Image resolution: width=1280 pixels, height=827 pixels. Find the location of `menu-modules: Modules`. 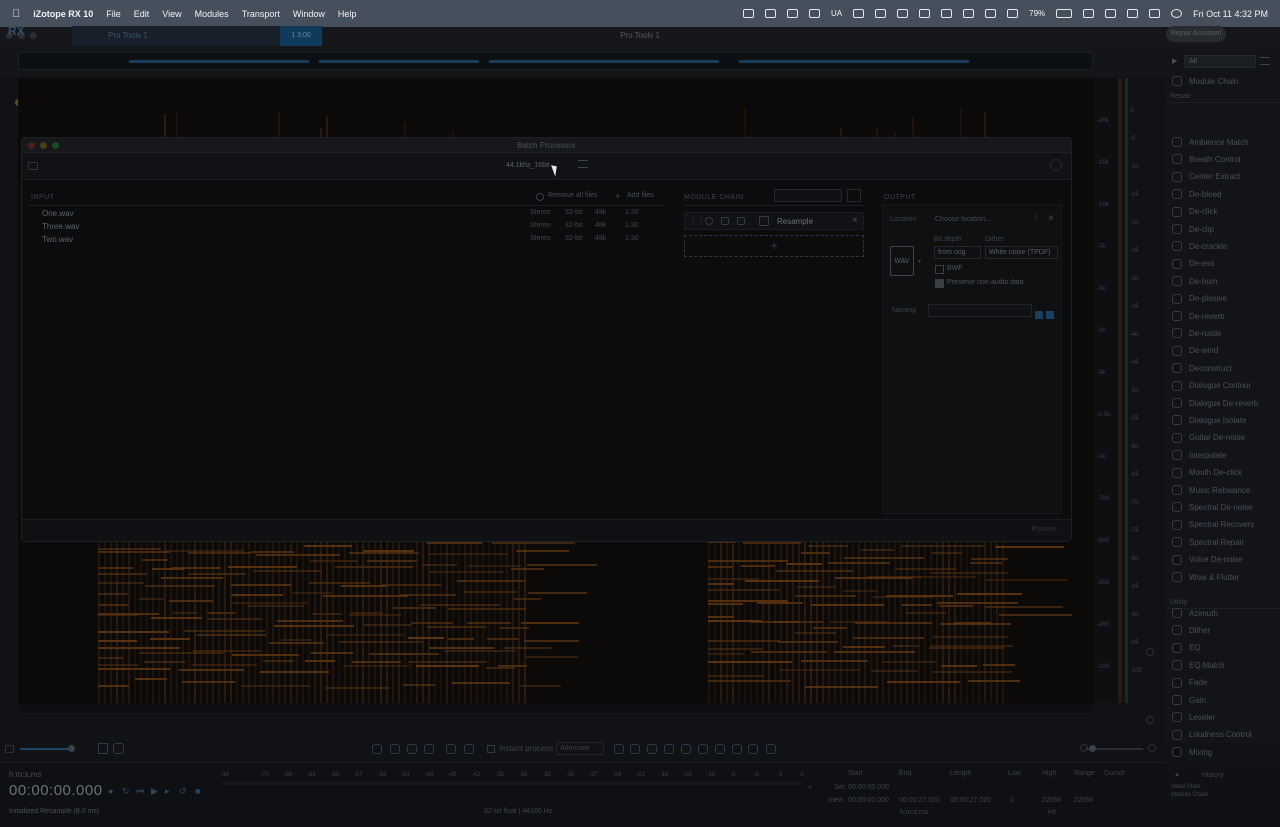

menu-modules: Modules is located at coordinates (212, 14).